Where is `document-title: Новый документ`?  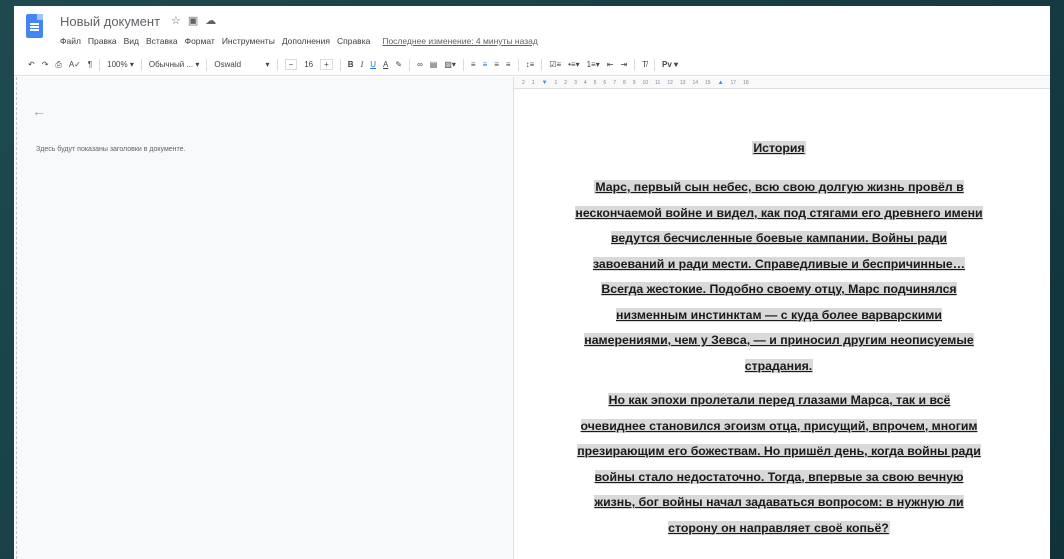
document-title: Новый документ is located at coordinates (110, 21).